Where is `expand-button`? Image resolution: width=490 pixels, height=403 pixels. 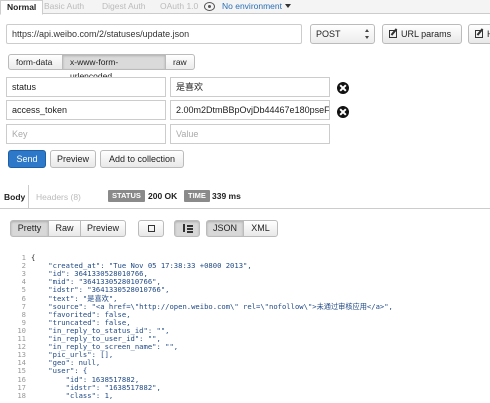 expand-button is located at coordinates (151, 228).